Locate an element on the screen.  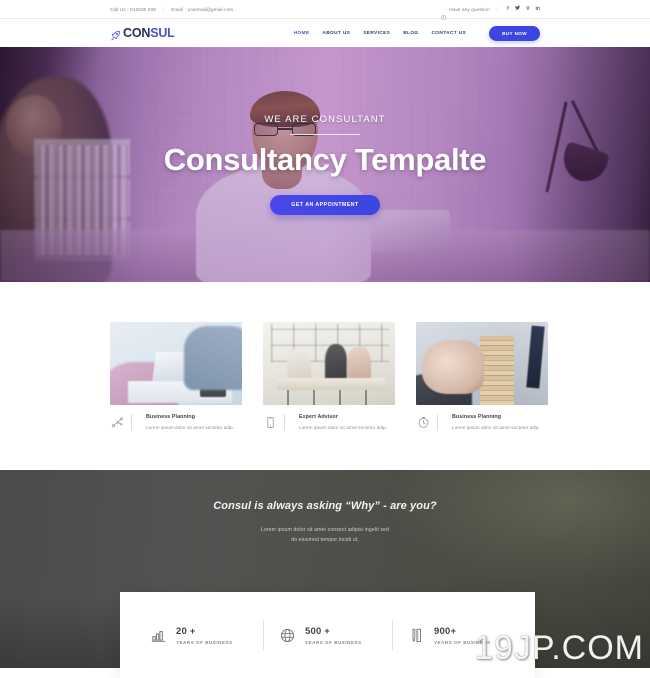
stat-text-projects: 900+ YEARS OF BUSINESS is located at coordinates (462, 635).